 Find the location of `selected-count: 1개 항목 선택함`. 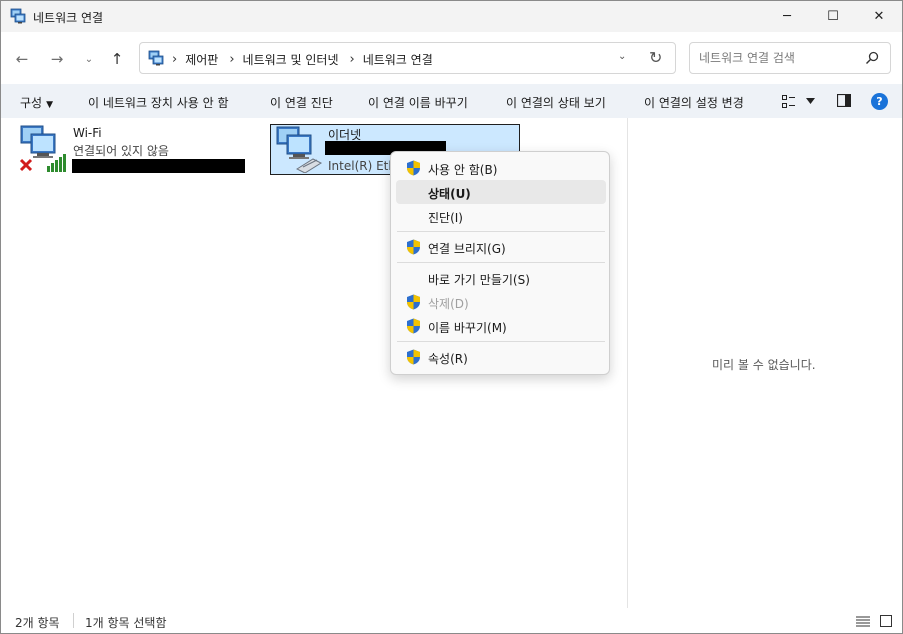

selected-count: 1개 항목 선택함 is located at coordinates (126, 623).